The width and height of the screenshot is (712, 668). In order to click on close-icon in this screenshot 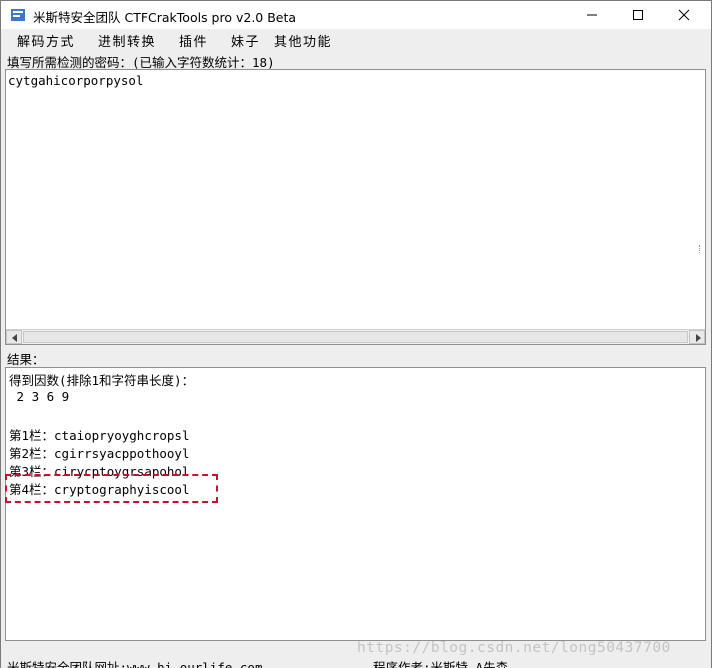, I will do `click(684, 15)`.